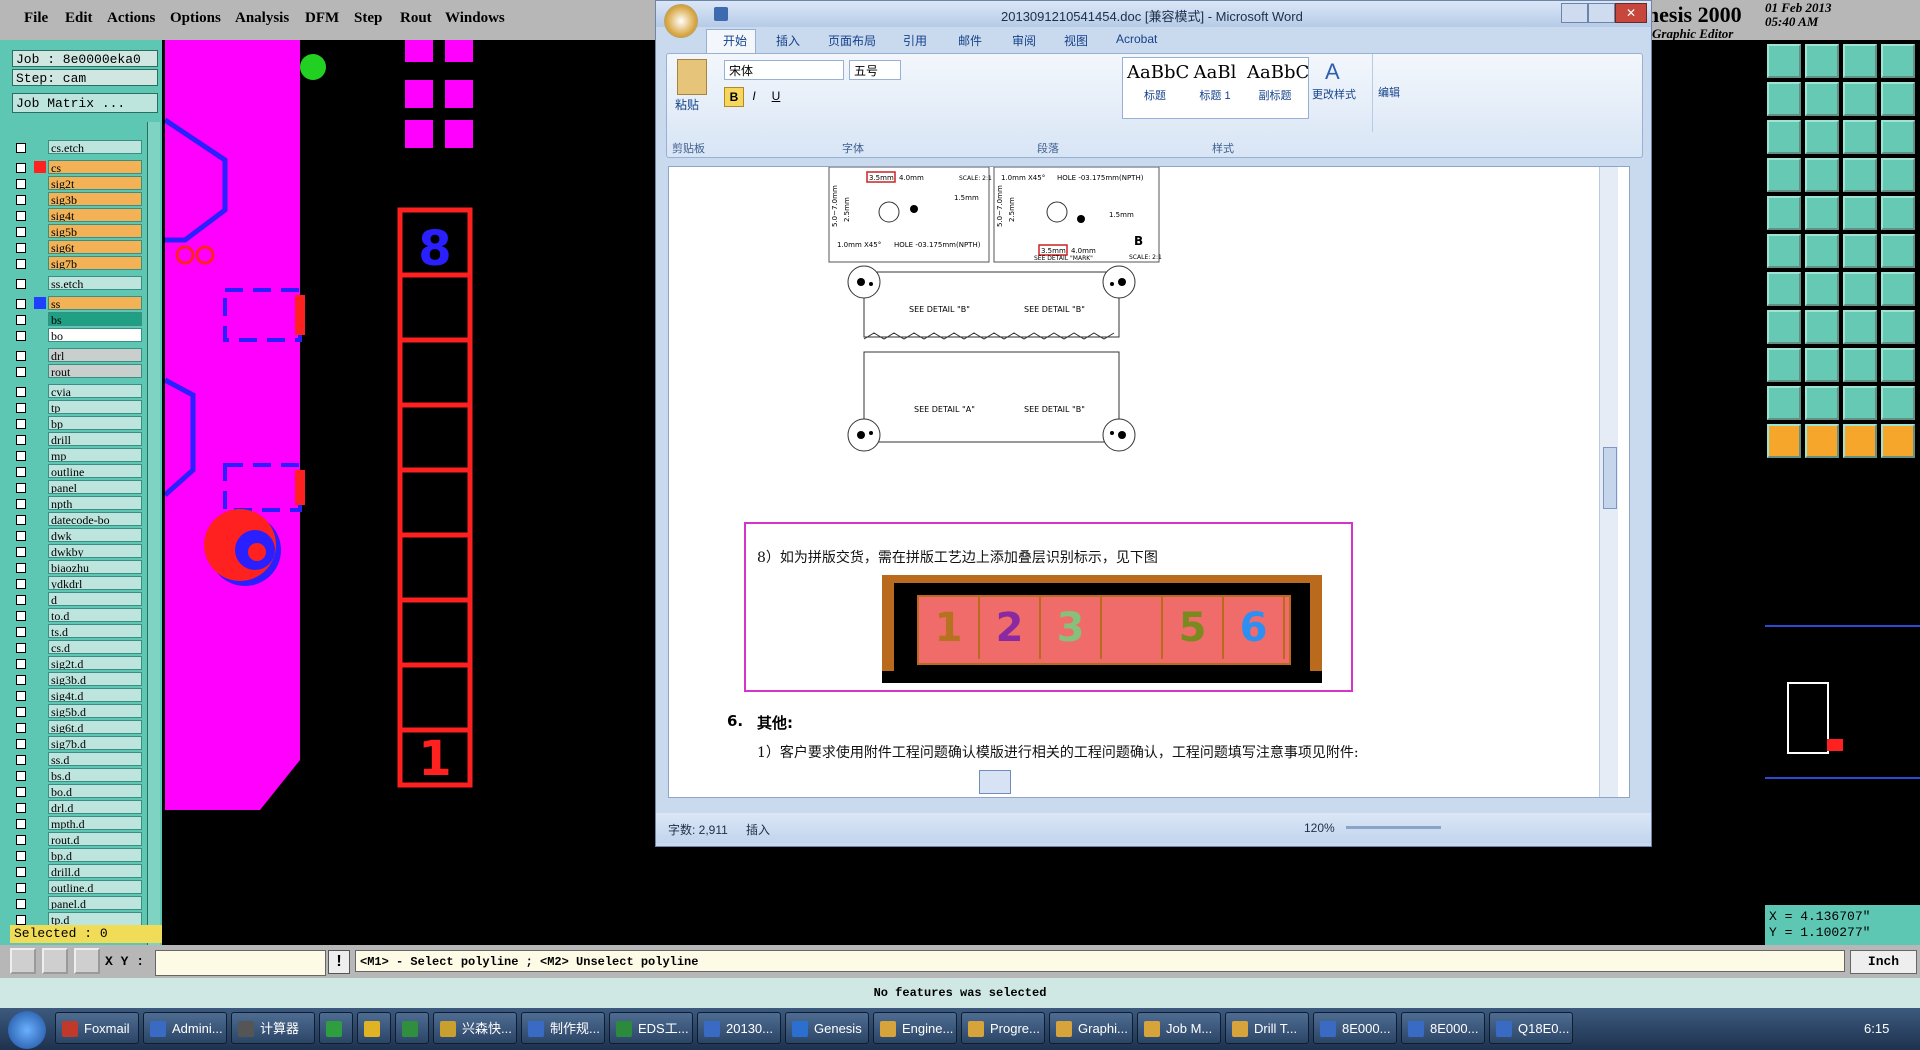 This screenshot has width=1920, height=1050. I want to click on layer-name: rout, so click(95, 371).